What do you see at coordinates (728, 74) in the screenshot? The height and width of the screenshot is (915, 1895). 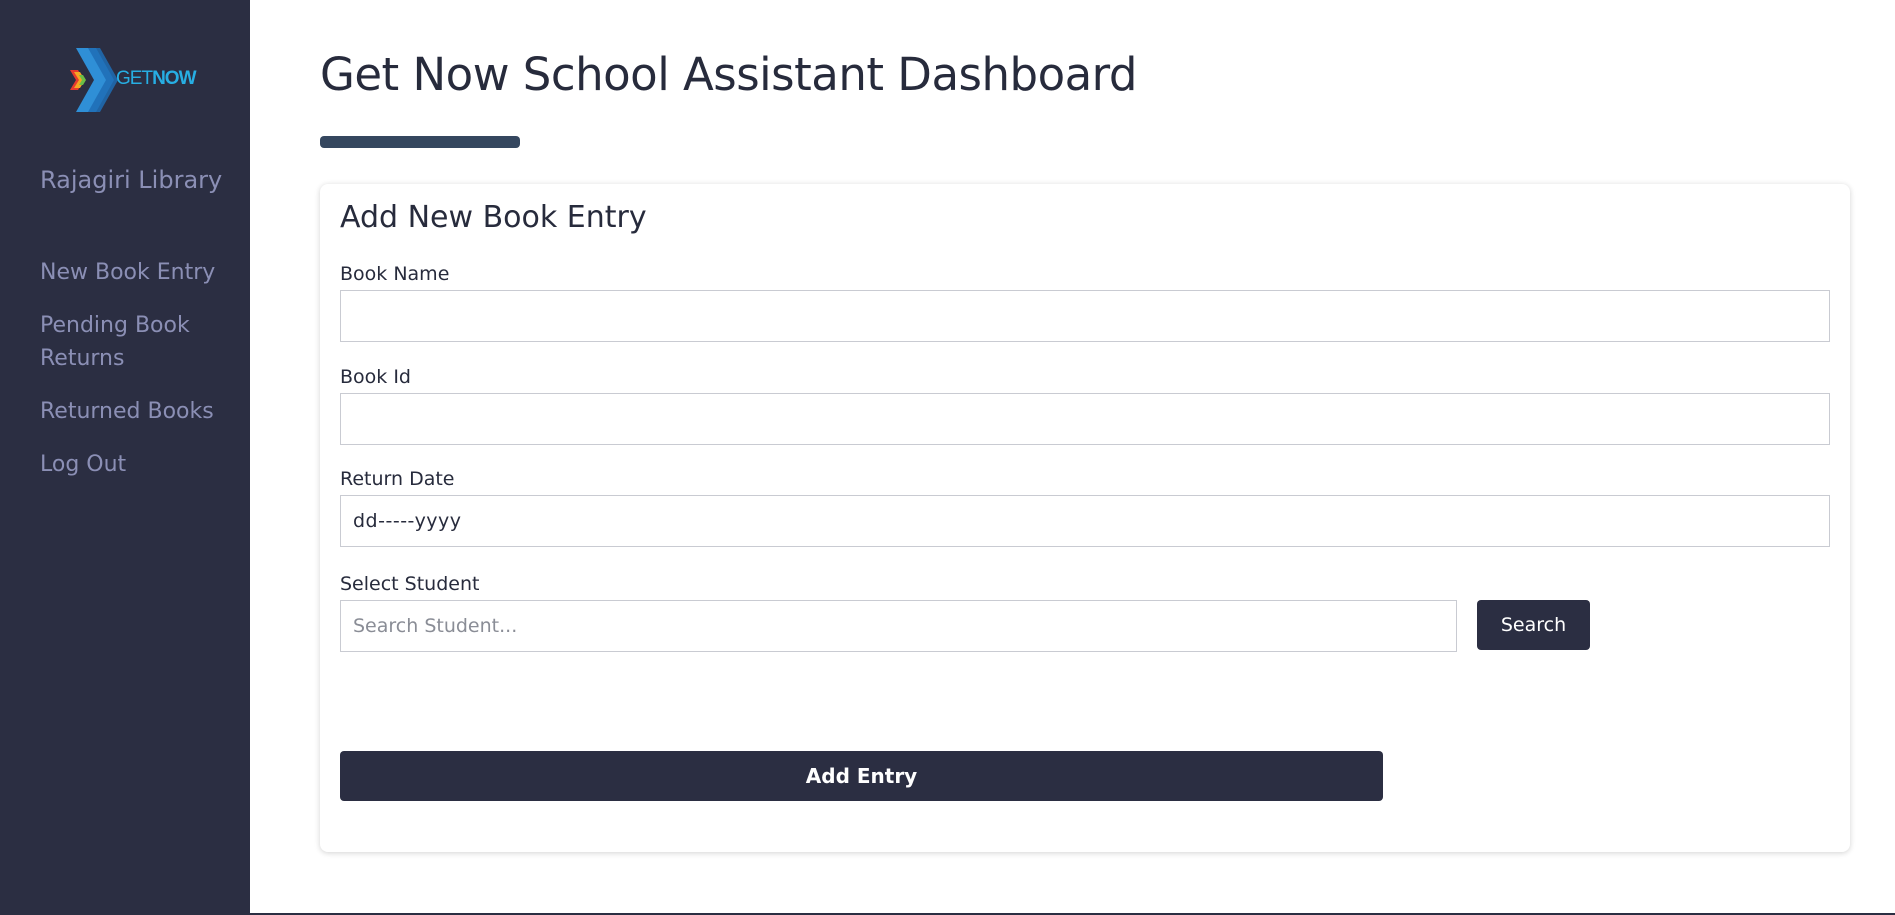 I see `page-title: Get Now School Assistant Dashboard` at bounding box center [728, 74].